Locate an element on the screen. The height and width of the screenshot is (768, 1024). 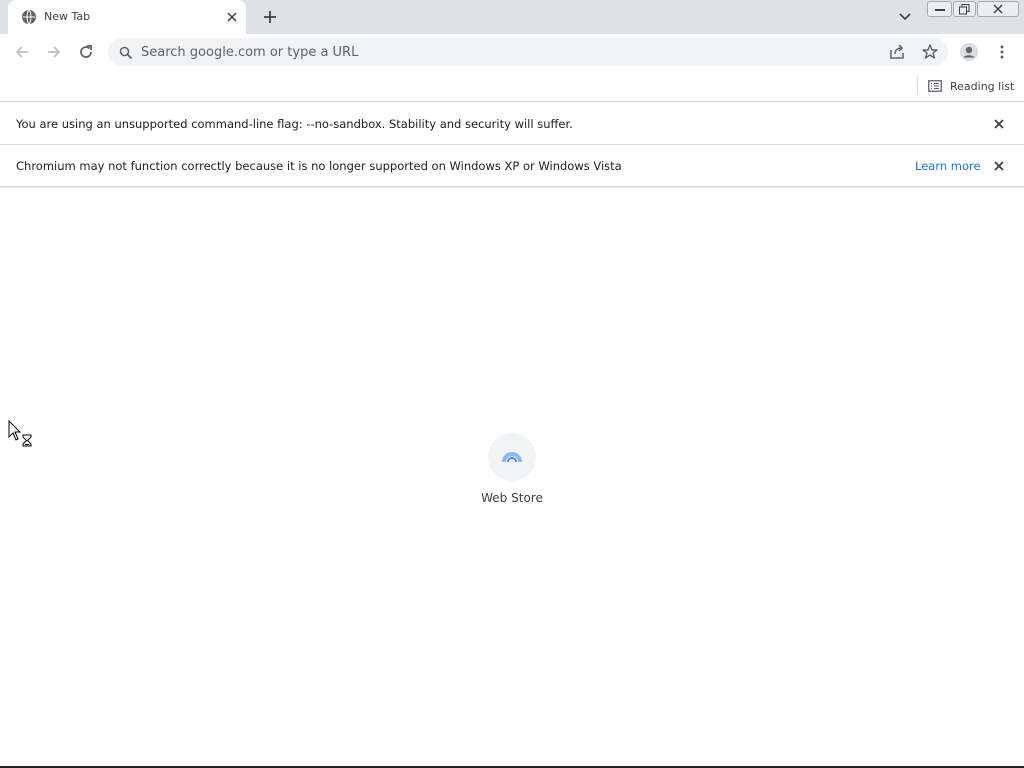
share-icon is located at coordinates (897, 52).